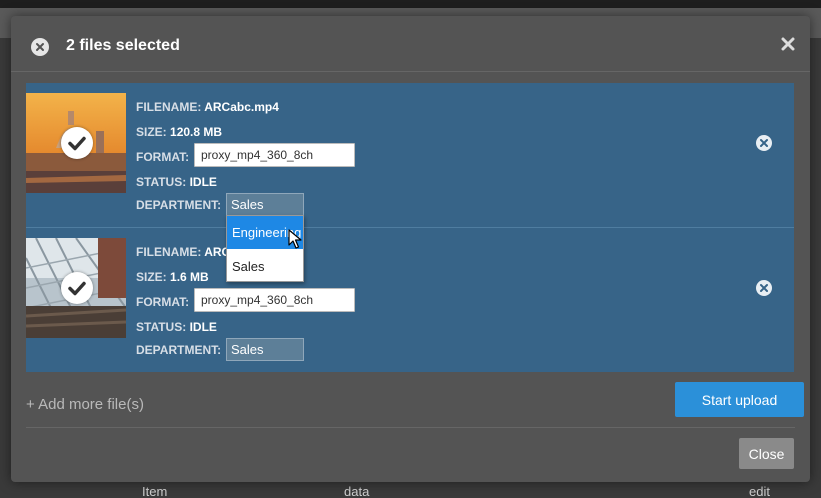 Image resolution: width=821 pixels, height=498 pixels. What do you see at coordinates (357, 491) in the screenshot?
I see `column-header-data: data` at bounding box center [357, 491].